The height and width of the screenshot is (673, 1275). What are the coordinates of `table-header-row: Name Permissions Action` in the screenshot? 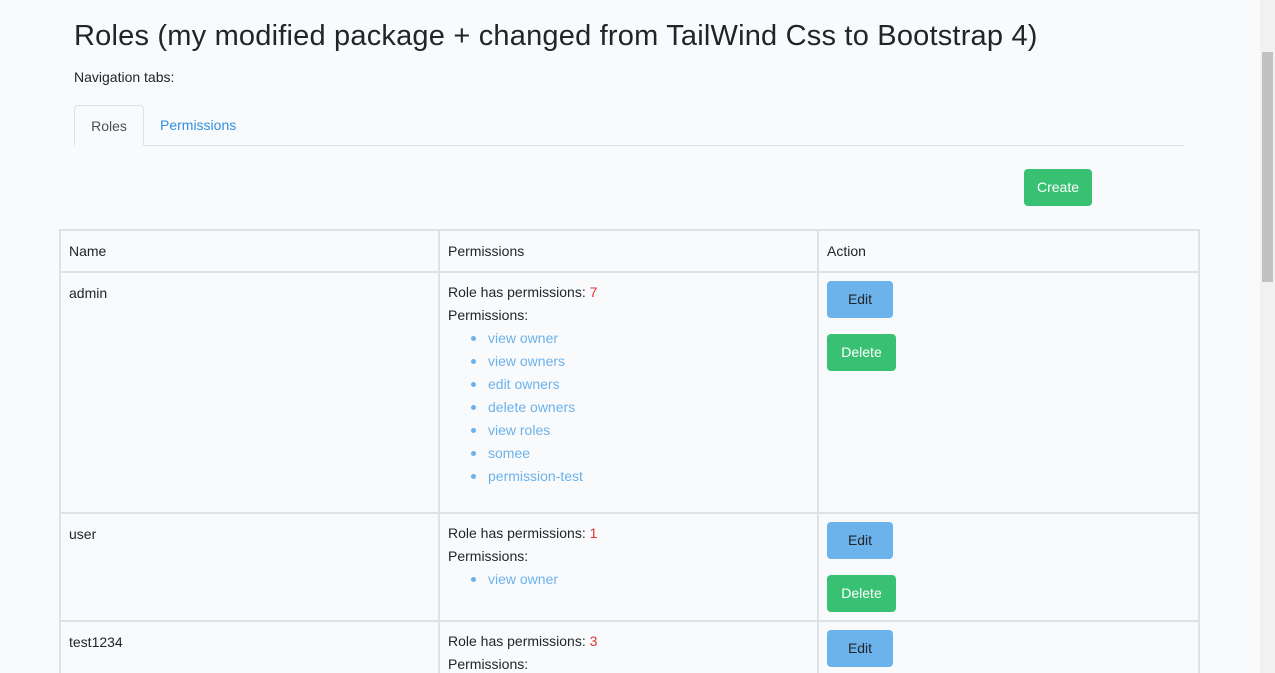 It's located at (629, 251).